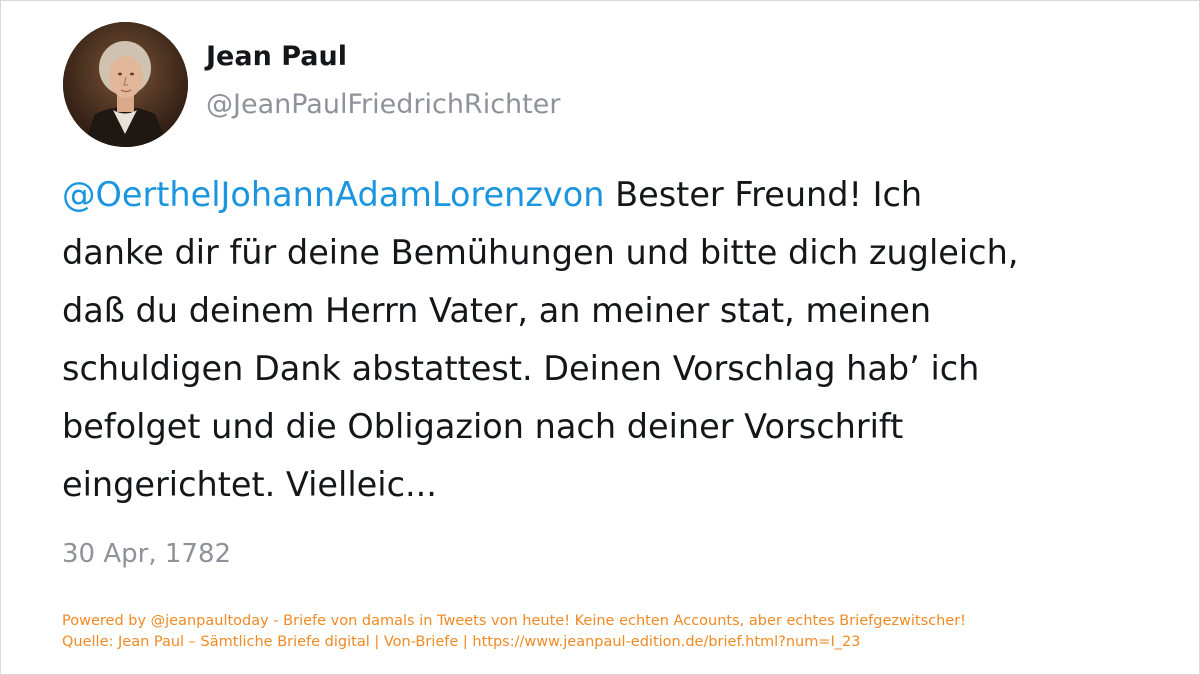  What do you see at coordinates (333, 194) in the screenshot?
I see `mention-link: @OerthelJohannAdamLorenzvon` at bounding box center [333, 194].